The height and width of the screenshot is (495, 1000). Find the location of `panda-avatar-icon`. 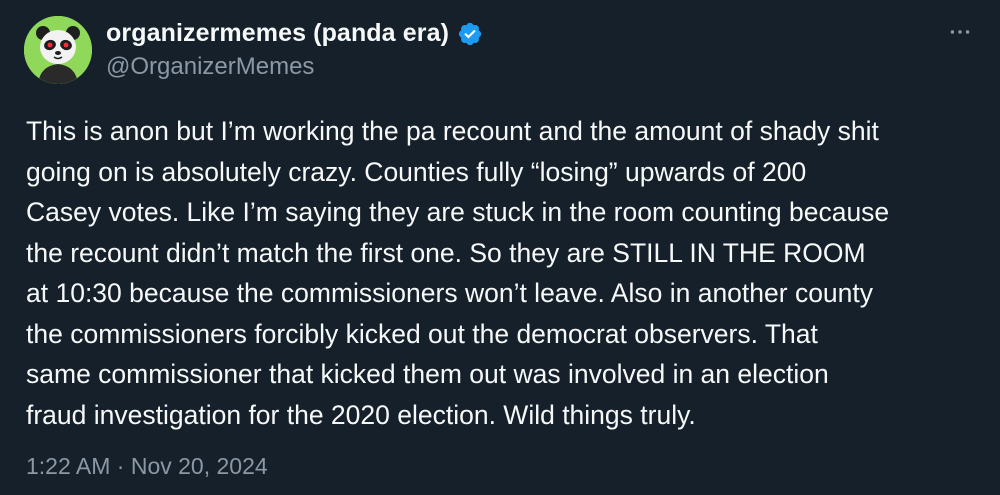

panda-avatar-icon is located at coordinates (58, 50).